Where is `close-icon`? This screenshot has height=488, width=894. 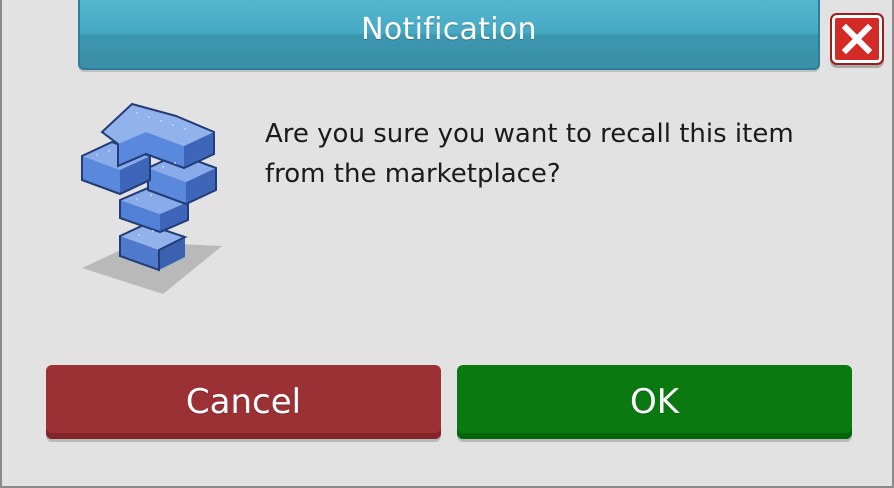 close-icon is located at coordinates (857, 39).